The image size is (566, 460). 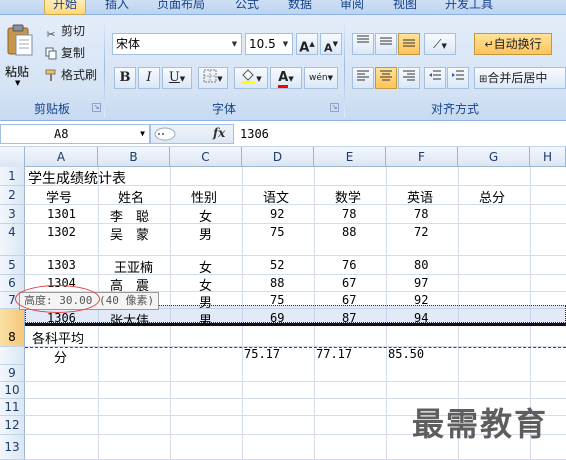 What do you see at coordinates (12, 390) in the screenshot?
I see `row-header-10: 10` at bounding box center [12, 390].